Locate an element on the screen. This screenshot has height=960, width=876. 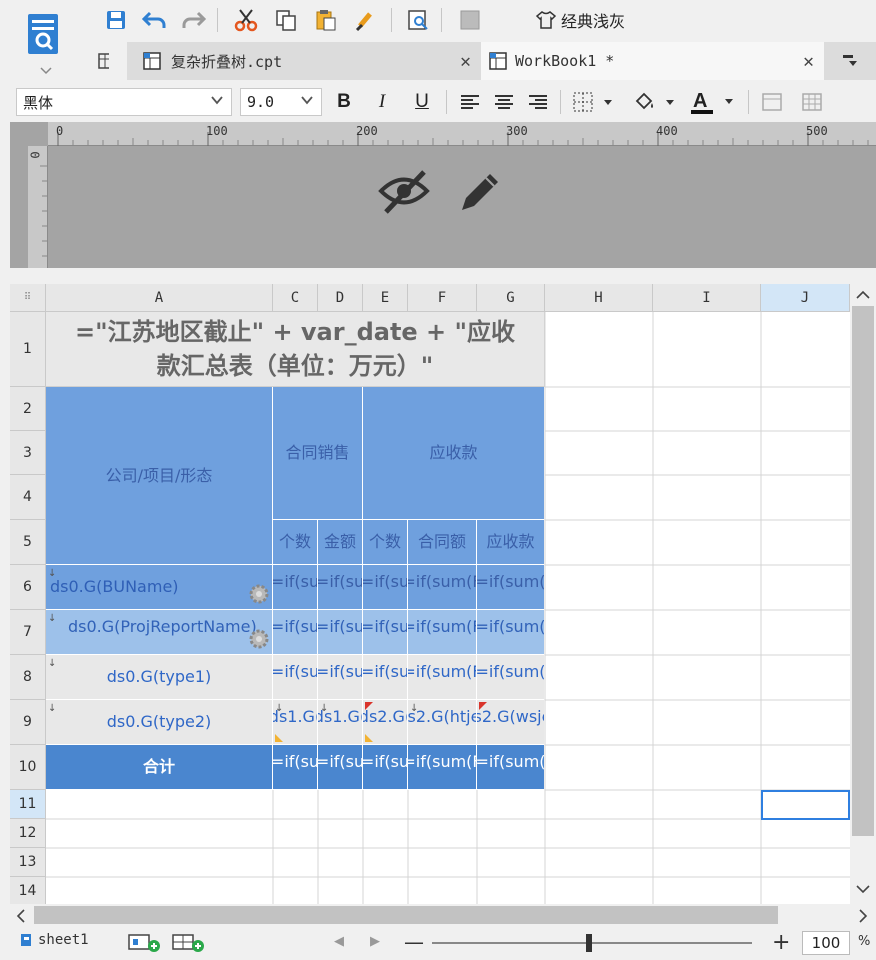
data-cell: ds2.G(wsje) is located at coordinates (511, 722).